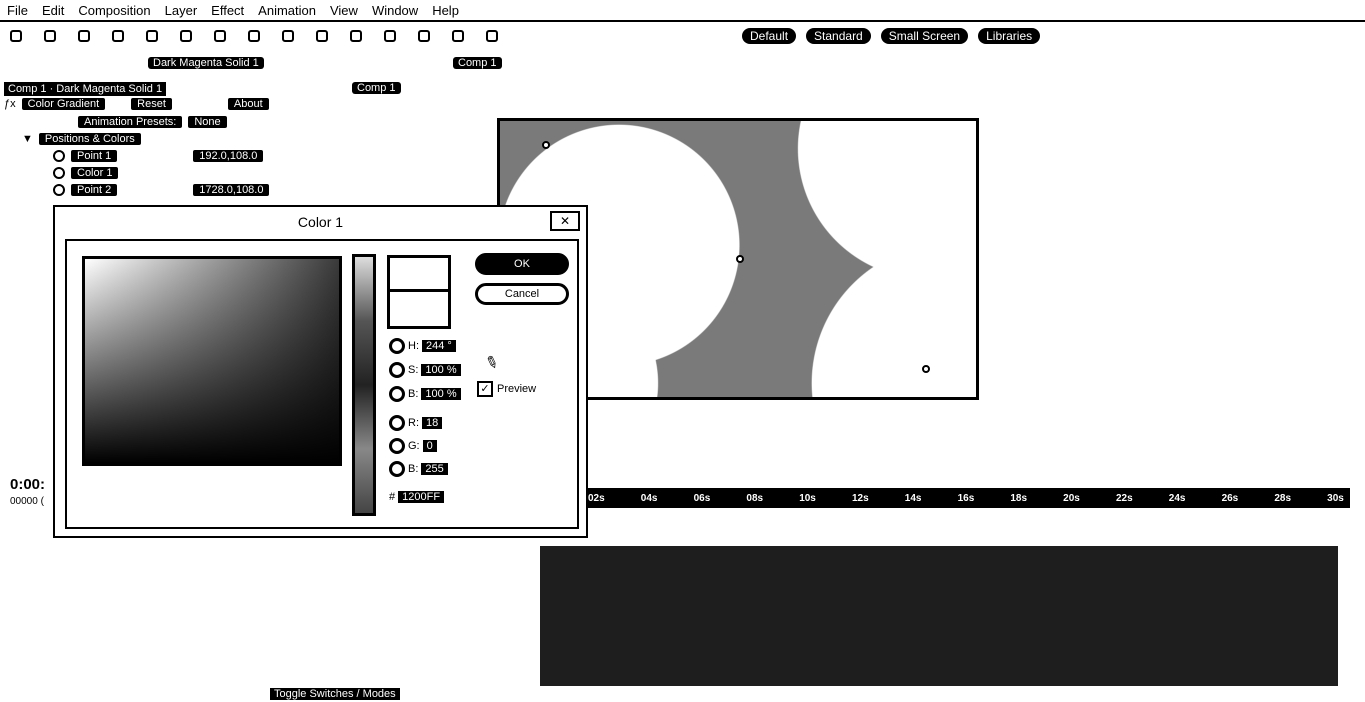  I want to click on blue-input: 255, so click(434, 469).